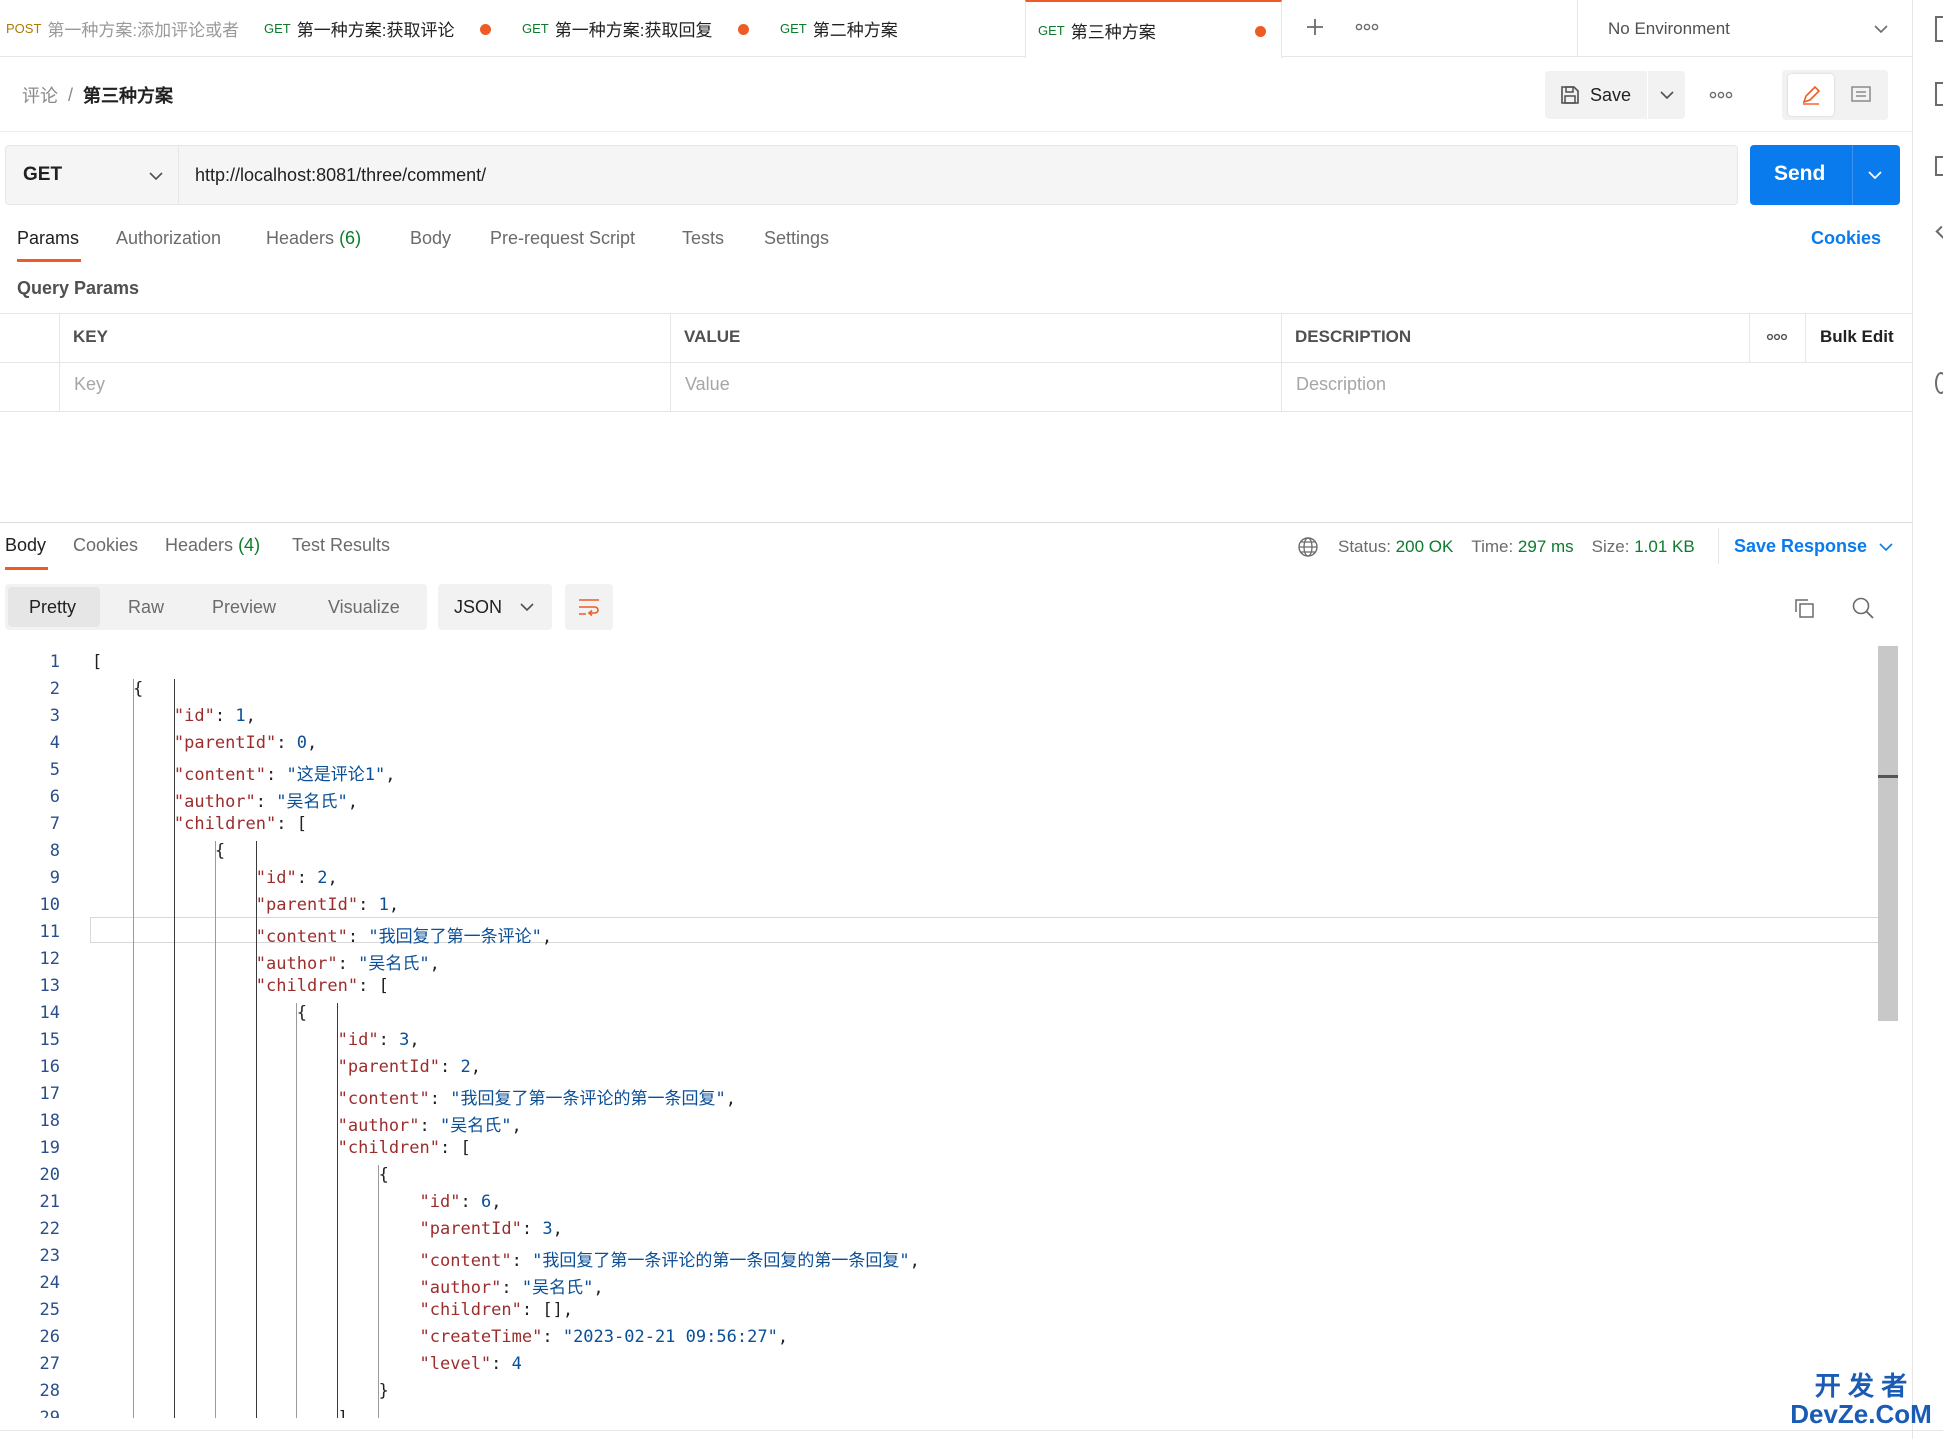  What do you see at coordinates (1596, 95) in the screenshot?
I see `save-button: Save` at bounding box center [1596, 95].